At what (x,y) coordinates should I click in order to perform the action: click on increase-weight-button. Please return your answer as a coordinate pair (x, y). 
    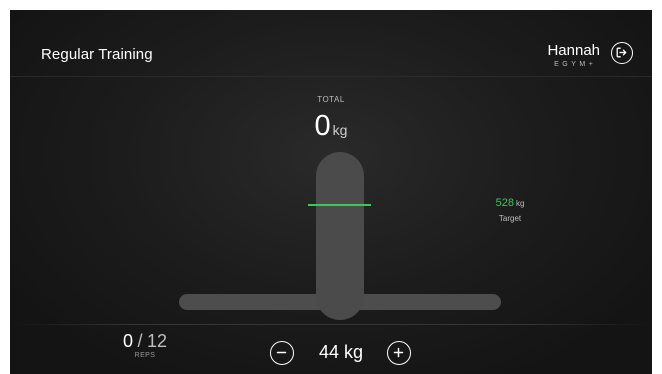
    Looking at the image, I should click on (399, 353).